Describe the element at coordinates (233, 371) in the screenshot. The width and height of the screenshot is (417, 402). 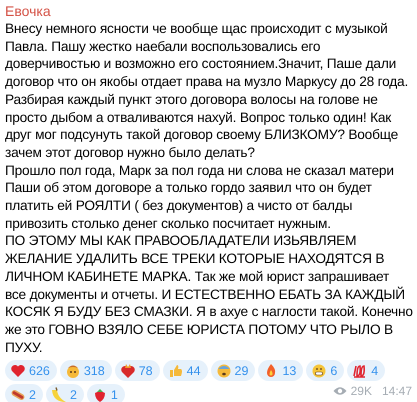
I see `reaction-button: 29` at that location.